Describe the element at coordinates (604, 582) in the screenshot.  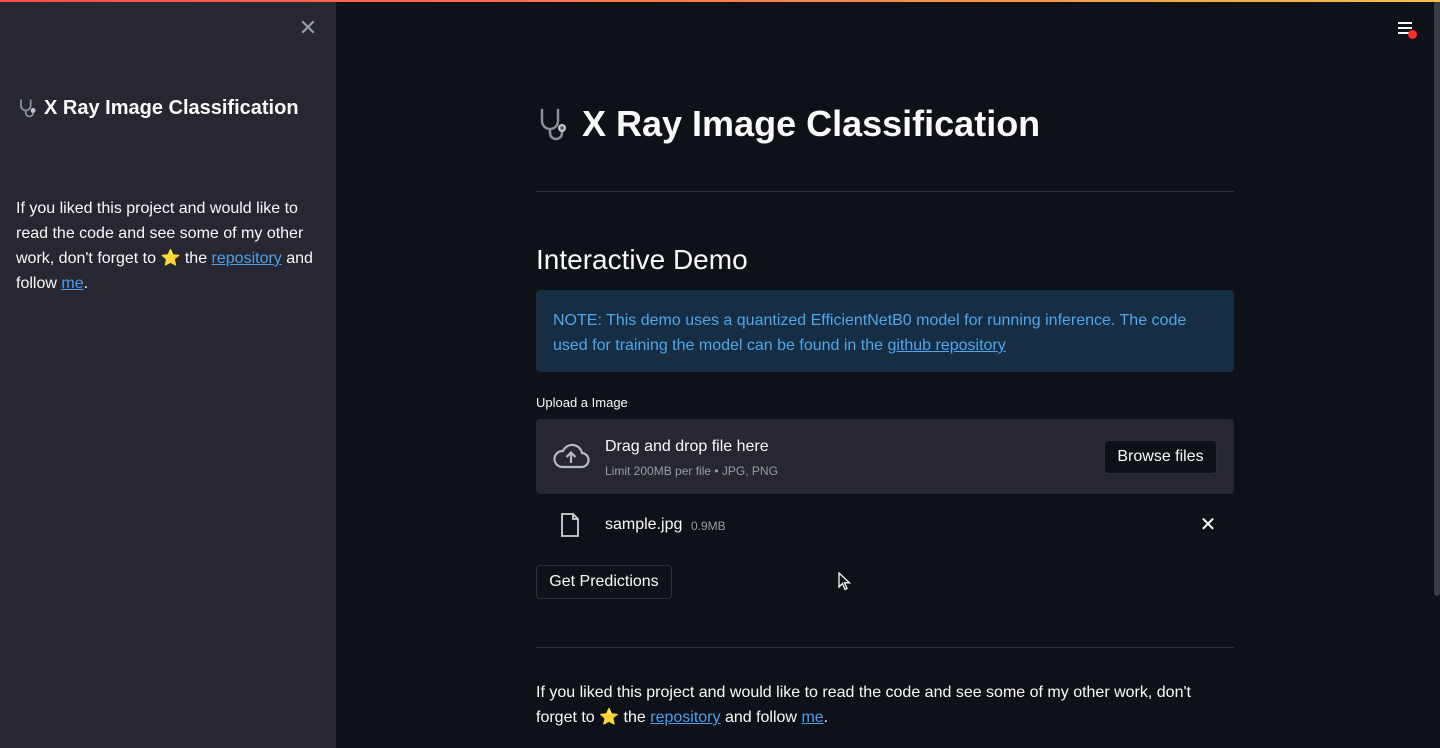
I see `get-predictions-button: Get Predictions` at that location.